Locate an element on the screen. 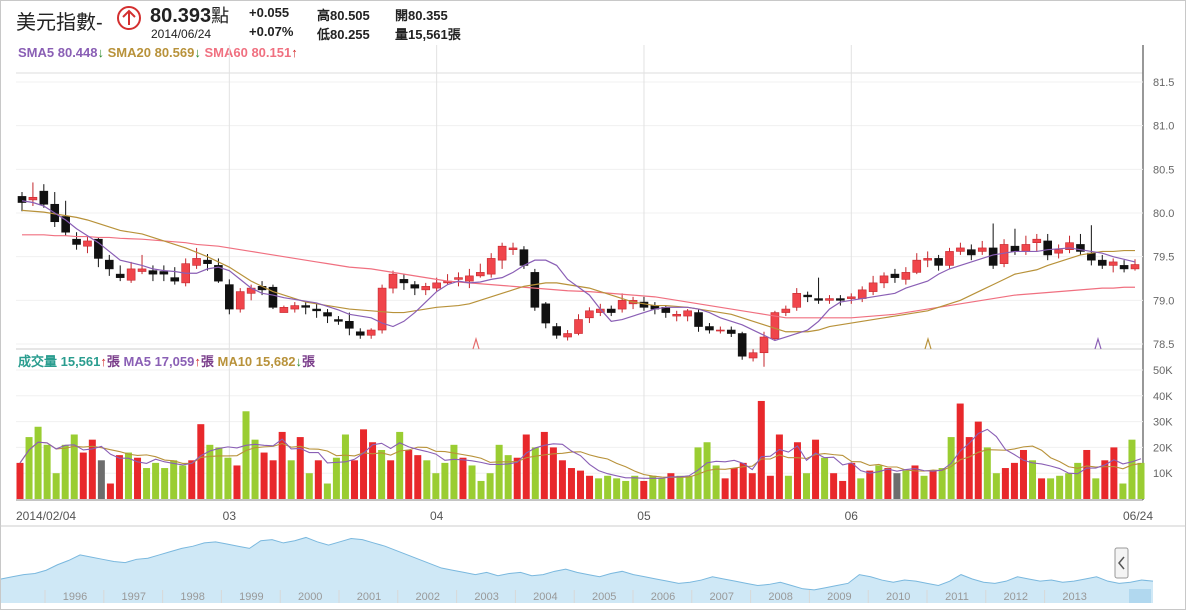  navigator-year-label: 2006 is located at coordinates (663, 597).